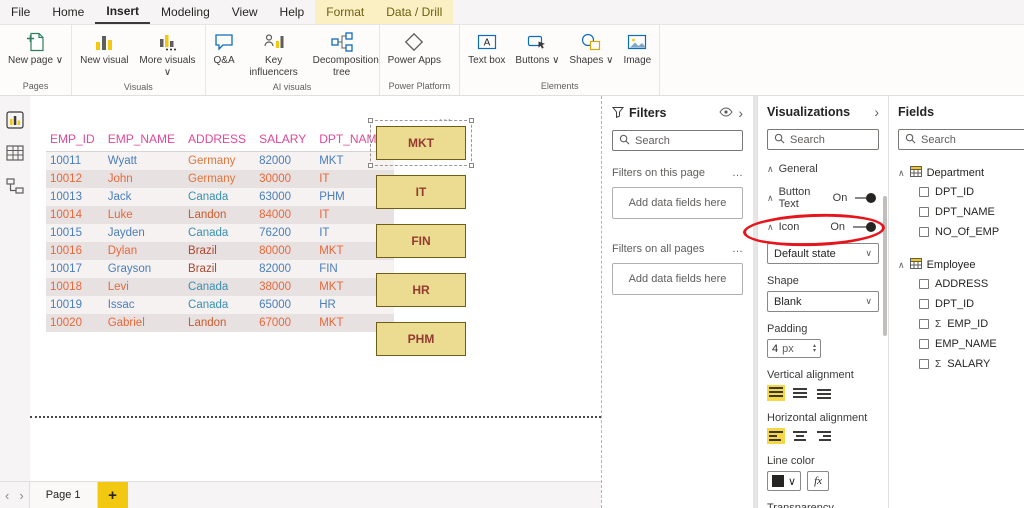 The width and height of the screenshot is (1024, 508). What do you see at coordinates (421, 192) in the screenshot?
I see `canvas-button-it: IT` at bounding box center [421, 192].